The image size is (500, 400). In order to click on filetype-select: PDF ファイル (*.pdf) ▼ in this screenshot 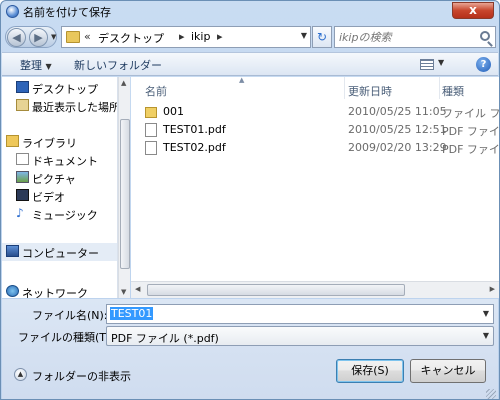, I will do `click(300, 336)`.